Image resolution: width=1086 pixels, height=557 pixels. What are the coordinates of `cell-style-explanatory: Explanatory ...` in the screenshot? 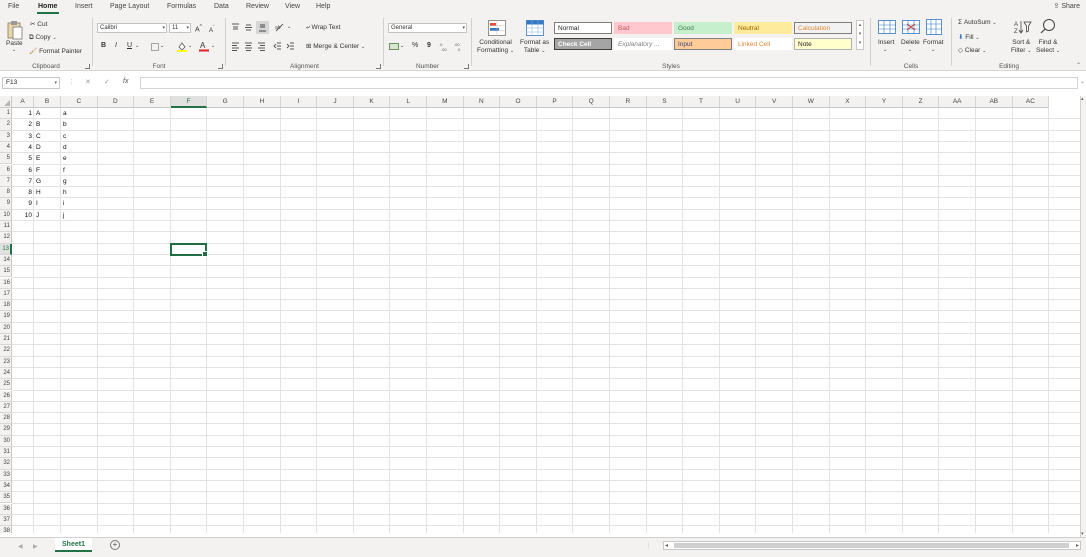 It's located at (643, 44).